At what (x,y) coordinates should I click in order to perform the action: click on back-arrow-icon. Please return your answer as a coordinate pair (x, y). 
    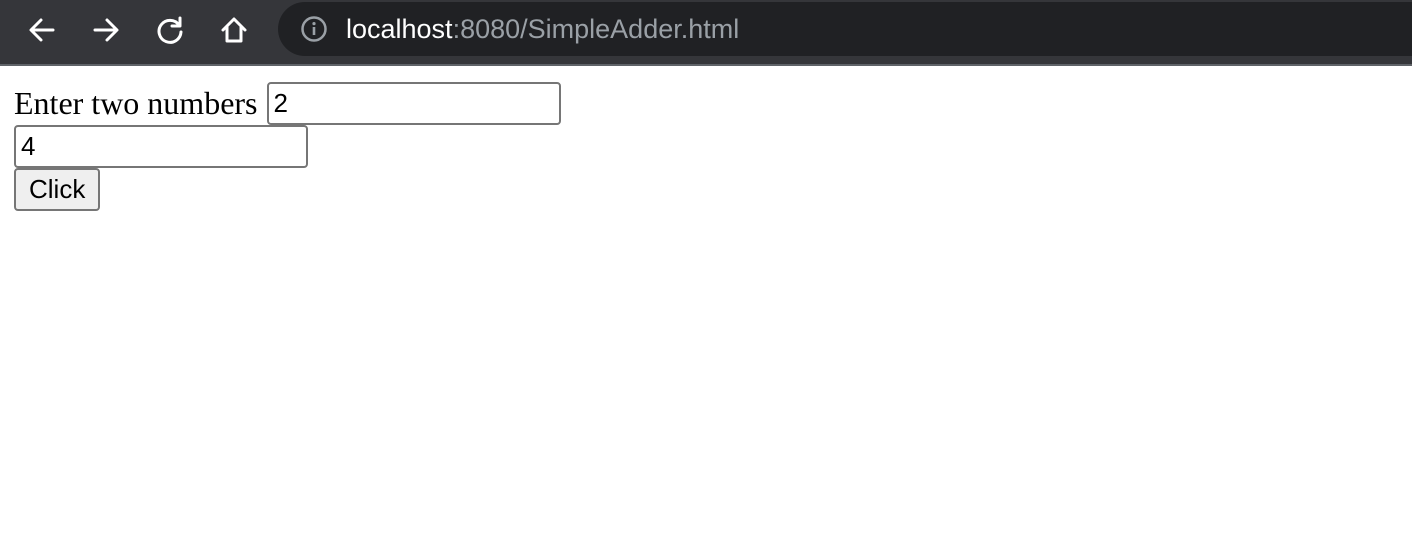
    Looking at the image, I should click on (42, 30).